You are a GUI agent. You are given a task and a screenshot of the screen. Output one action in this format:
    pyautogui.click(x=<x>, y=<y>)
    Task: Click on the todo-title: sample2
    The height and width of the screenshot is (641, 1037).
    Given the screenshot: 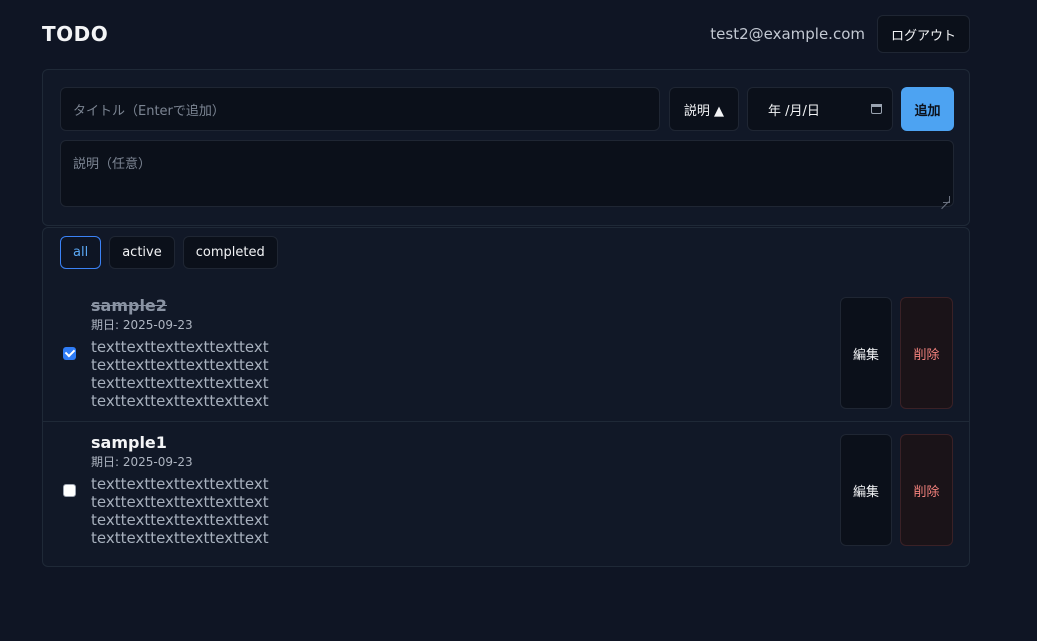 What is the action you would take?
    pyautogui.click(x=129, y=305)
    